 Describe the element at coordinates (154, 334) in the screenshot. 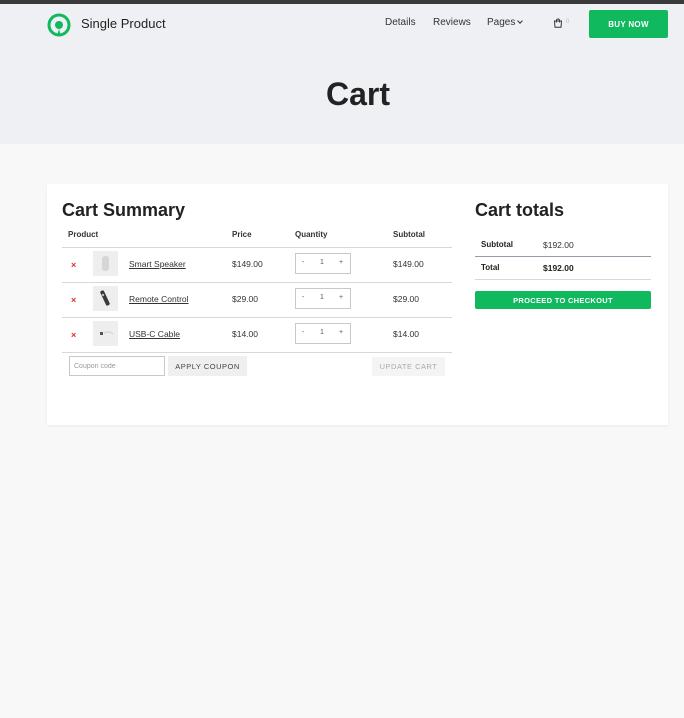

I see `product-link: USB-C Cable` at that location.